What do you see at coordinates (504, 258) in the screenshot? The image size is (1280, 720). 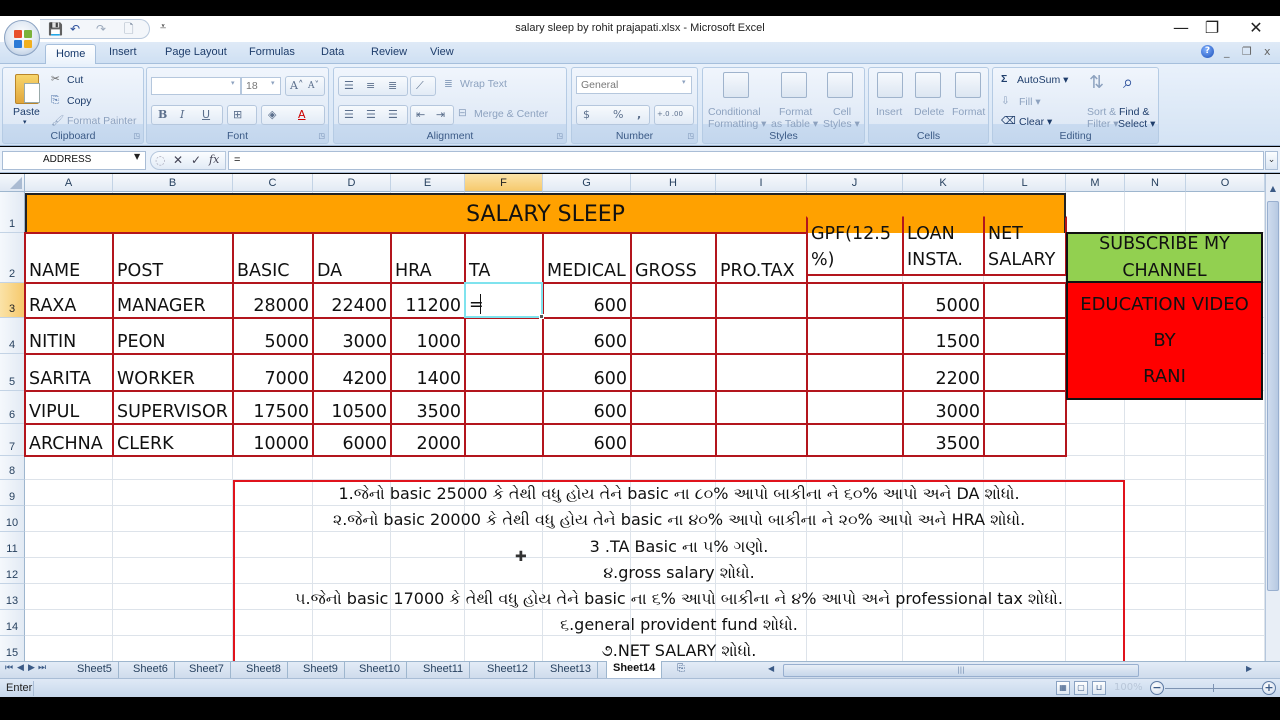 I see `header-cell-ta: TA` at bounding box center [504, 258].